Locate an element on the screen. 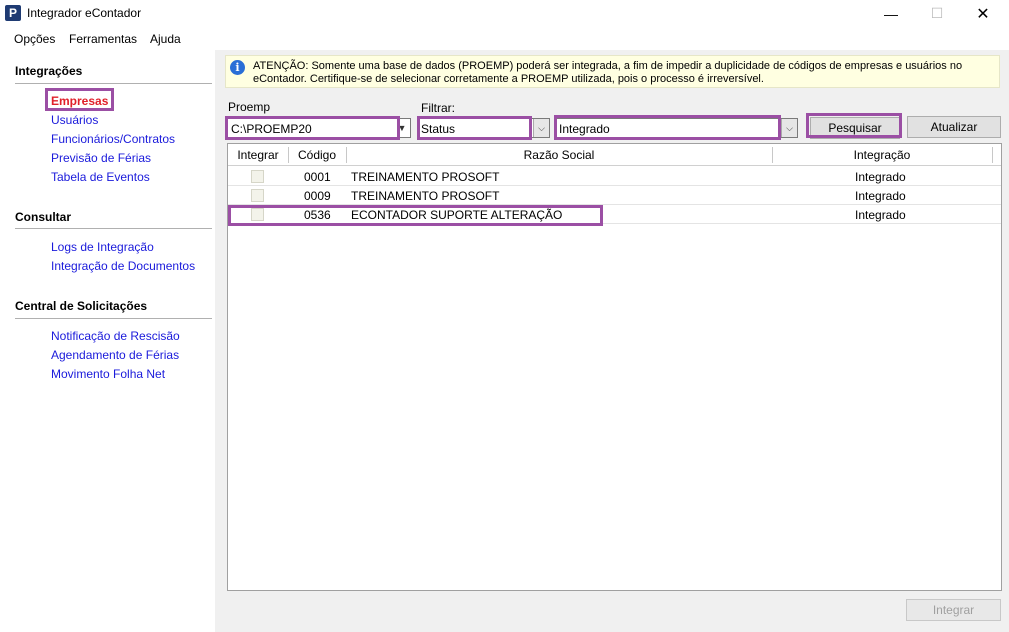 The height and width of the screenshot is (632, 1009). sidebar-item-empresas: Empresas is located at coordinates (79, 101).